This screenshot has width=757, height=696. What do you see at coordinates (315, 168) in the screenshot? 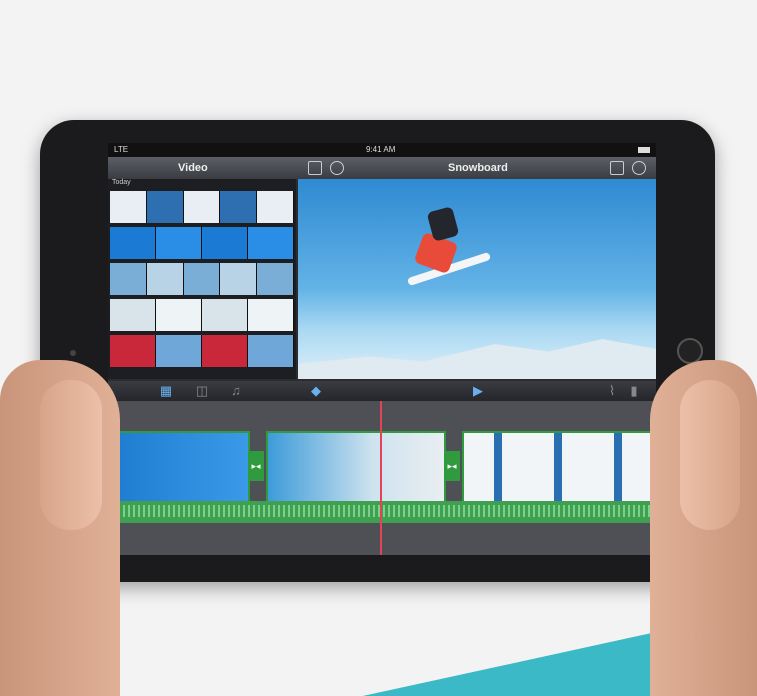
I see `trash-icon` at bounding box center [315, 168].